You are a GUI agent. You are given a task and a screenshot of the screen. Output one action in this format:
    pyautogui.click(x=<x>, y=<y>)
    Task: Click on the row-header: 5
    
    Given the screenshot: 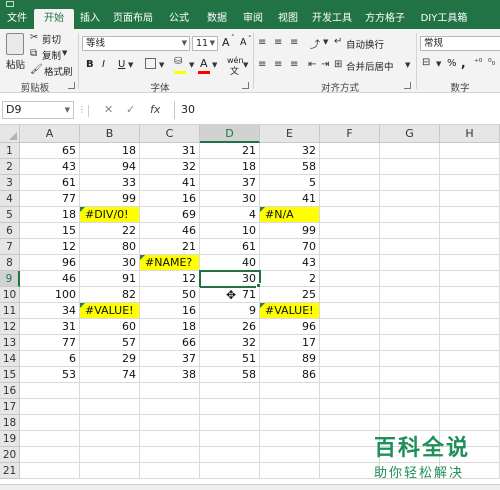 What is the action you would take?
    pyautogui.click(x=10, y=215)
    